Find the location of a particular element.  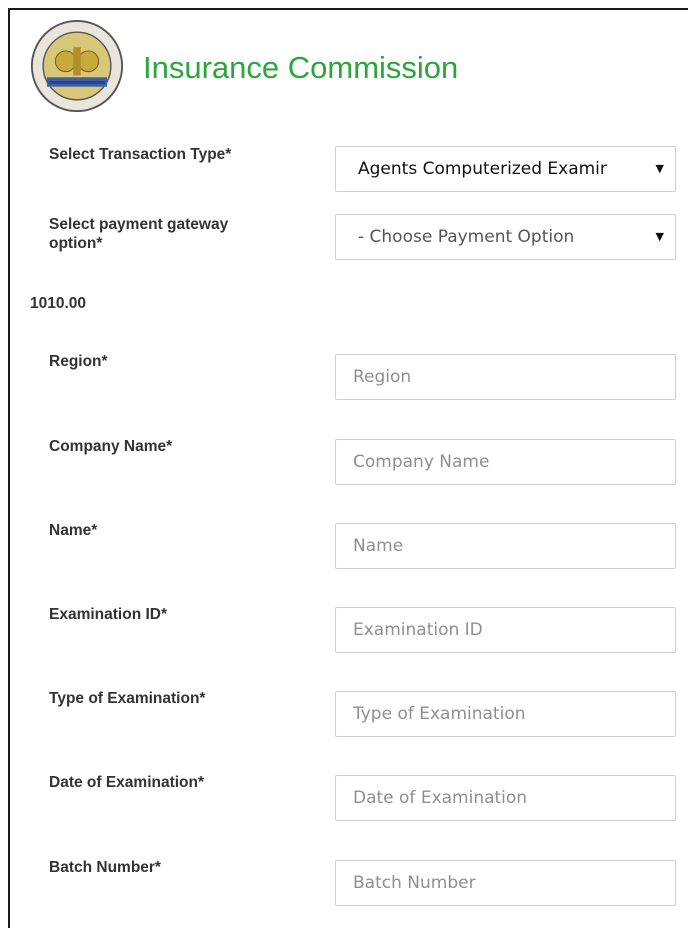

company-name-label: Company Name* is located at coordinates (111, 446).